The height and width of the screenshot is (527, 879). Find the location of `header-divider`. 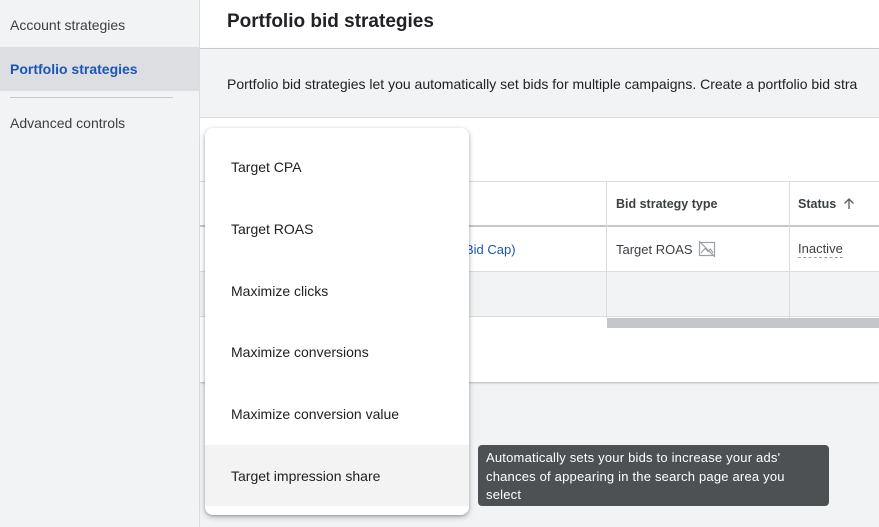

header-divider is located at coordinates (539, 48).